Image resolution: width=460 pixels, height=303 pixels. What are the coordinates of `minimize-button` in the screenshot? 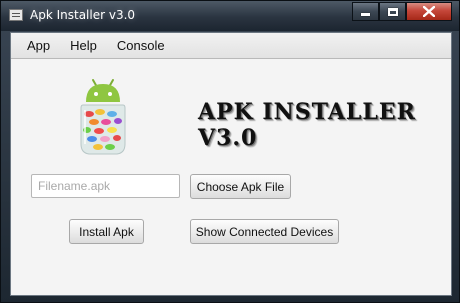 It's located at (365, 11).